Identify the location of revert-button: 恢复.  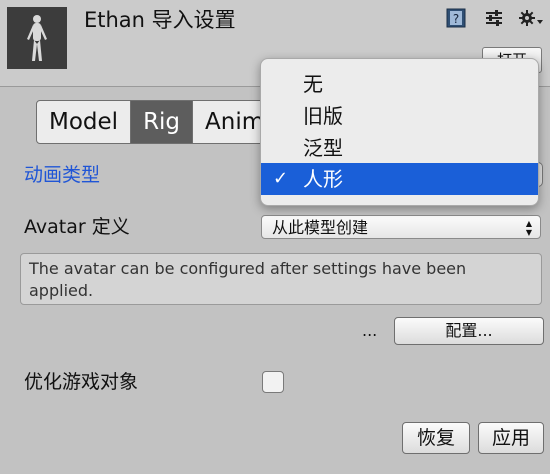
(436, 438).